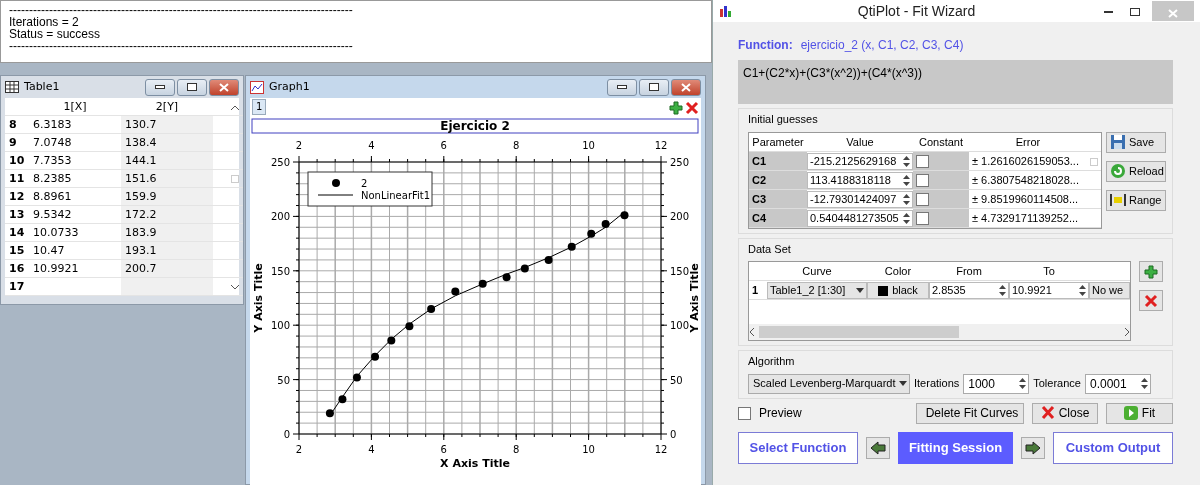  Describe the element at coordinates (780, 413) in the screenshot. I see `preview-label: Preview` at that location.